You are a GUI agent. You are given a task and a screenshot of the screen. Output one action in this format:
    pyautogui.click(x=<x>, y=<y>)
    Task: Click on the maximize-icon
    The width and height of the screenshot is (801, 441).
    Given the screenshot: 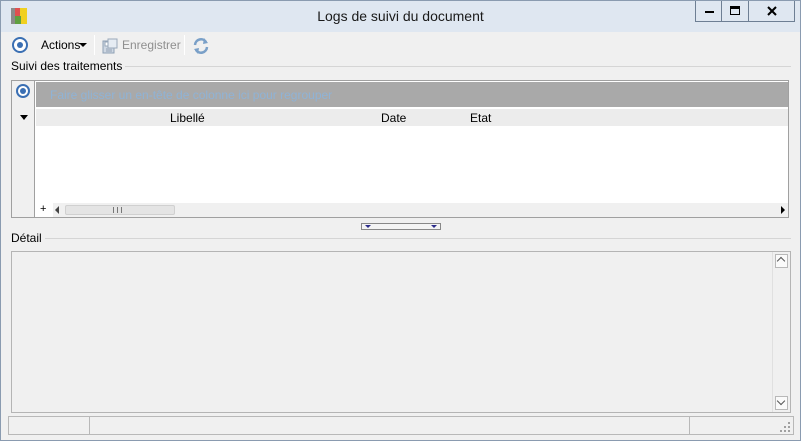 What is the action you would take?
    pyautogui.click(x=735, y=10)
    